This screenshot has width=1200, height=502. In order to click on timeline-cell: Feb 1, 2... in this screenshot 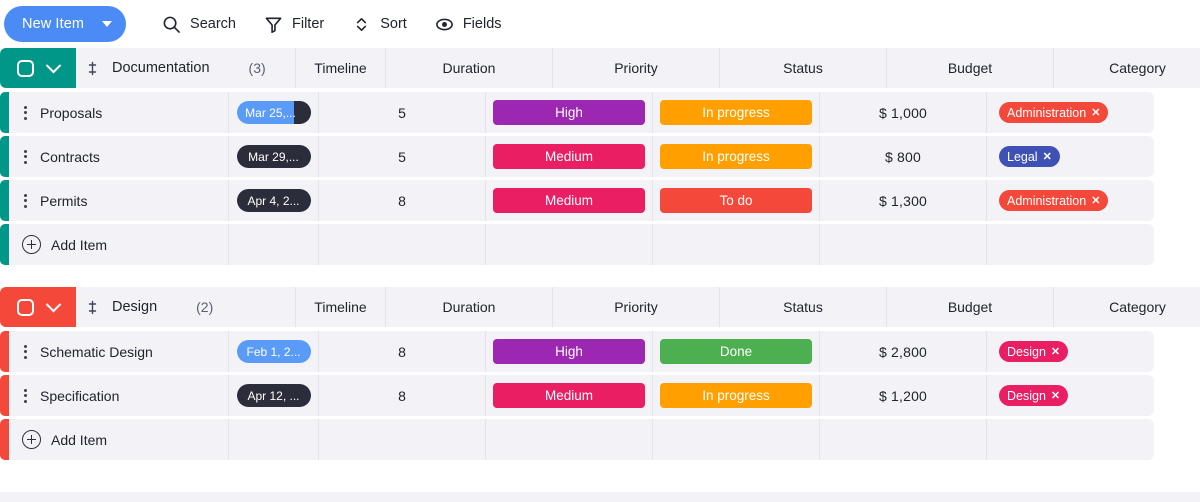, I will do `click(274, 351)`.